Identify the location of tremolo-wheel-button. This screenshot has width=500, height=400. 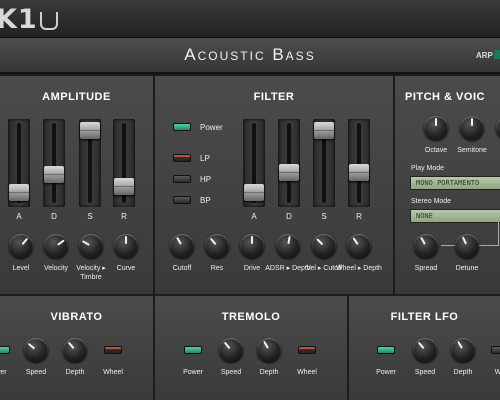
(307, 350).